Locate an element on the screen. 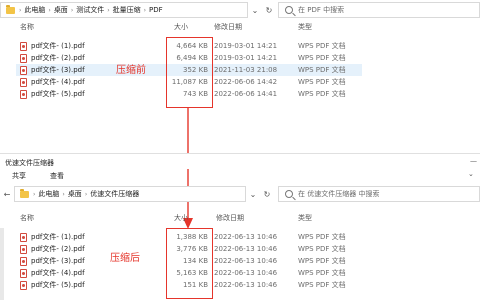 The height and width of the screenshot is (300, 480). left-nav-strip is located at coordinates (2, 264).